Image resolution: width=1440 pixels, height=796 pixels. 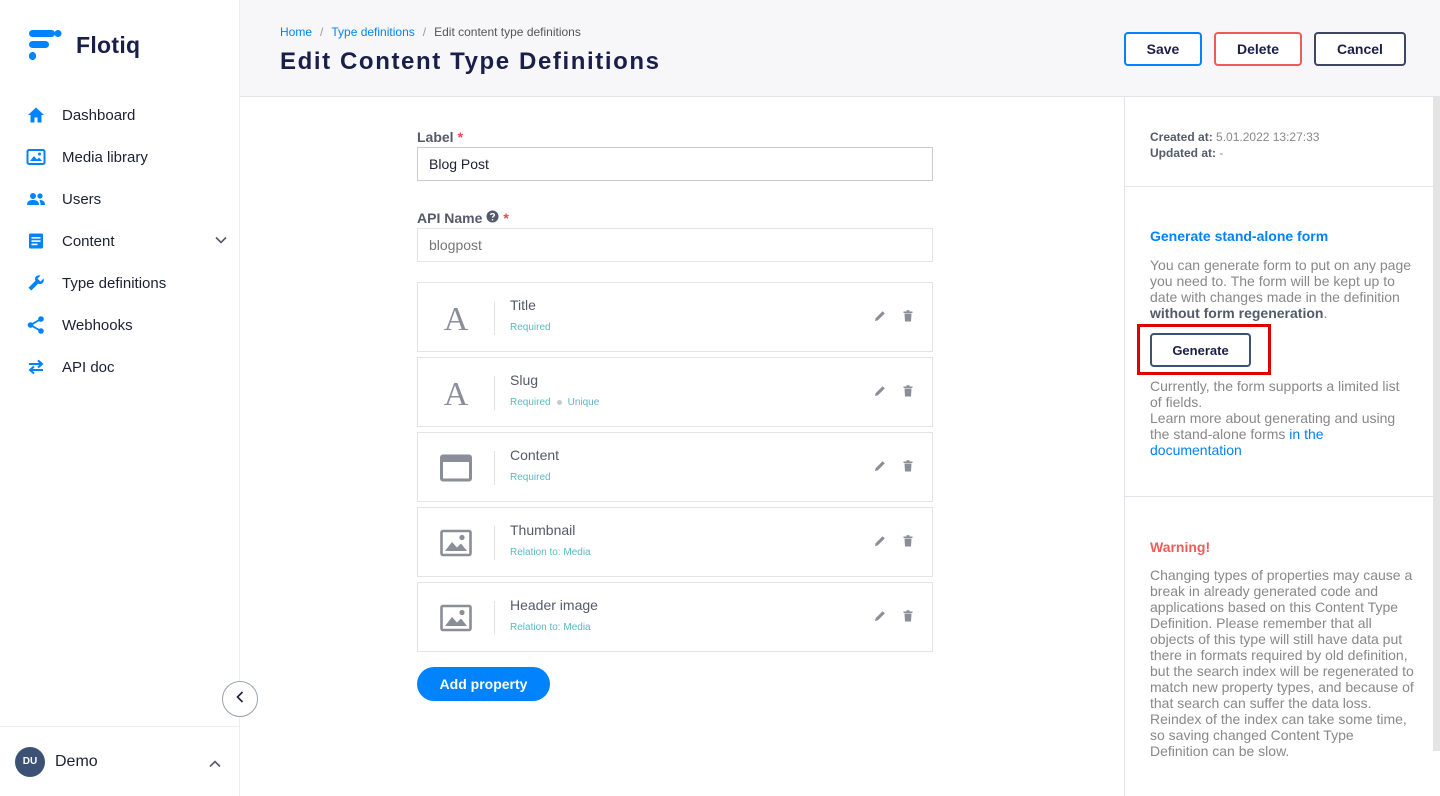 What do you see at coordinates (296, 32) in the screenshot?
I see `breadcrumb-home: Home` at bounding box center [296, 32].